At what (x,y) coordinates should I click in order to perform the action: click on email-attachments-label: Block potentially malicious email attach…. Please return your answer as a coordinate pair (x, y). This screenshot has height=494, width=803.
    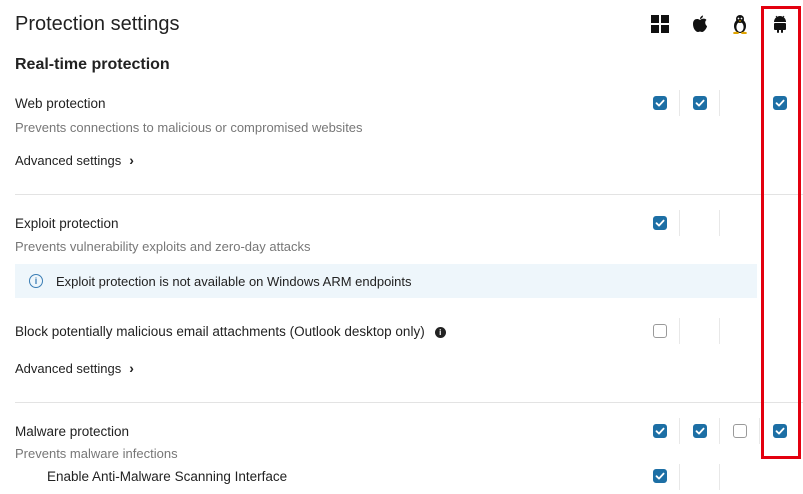
    Looking at the image, I should click on (230, 331).